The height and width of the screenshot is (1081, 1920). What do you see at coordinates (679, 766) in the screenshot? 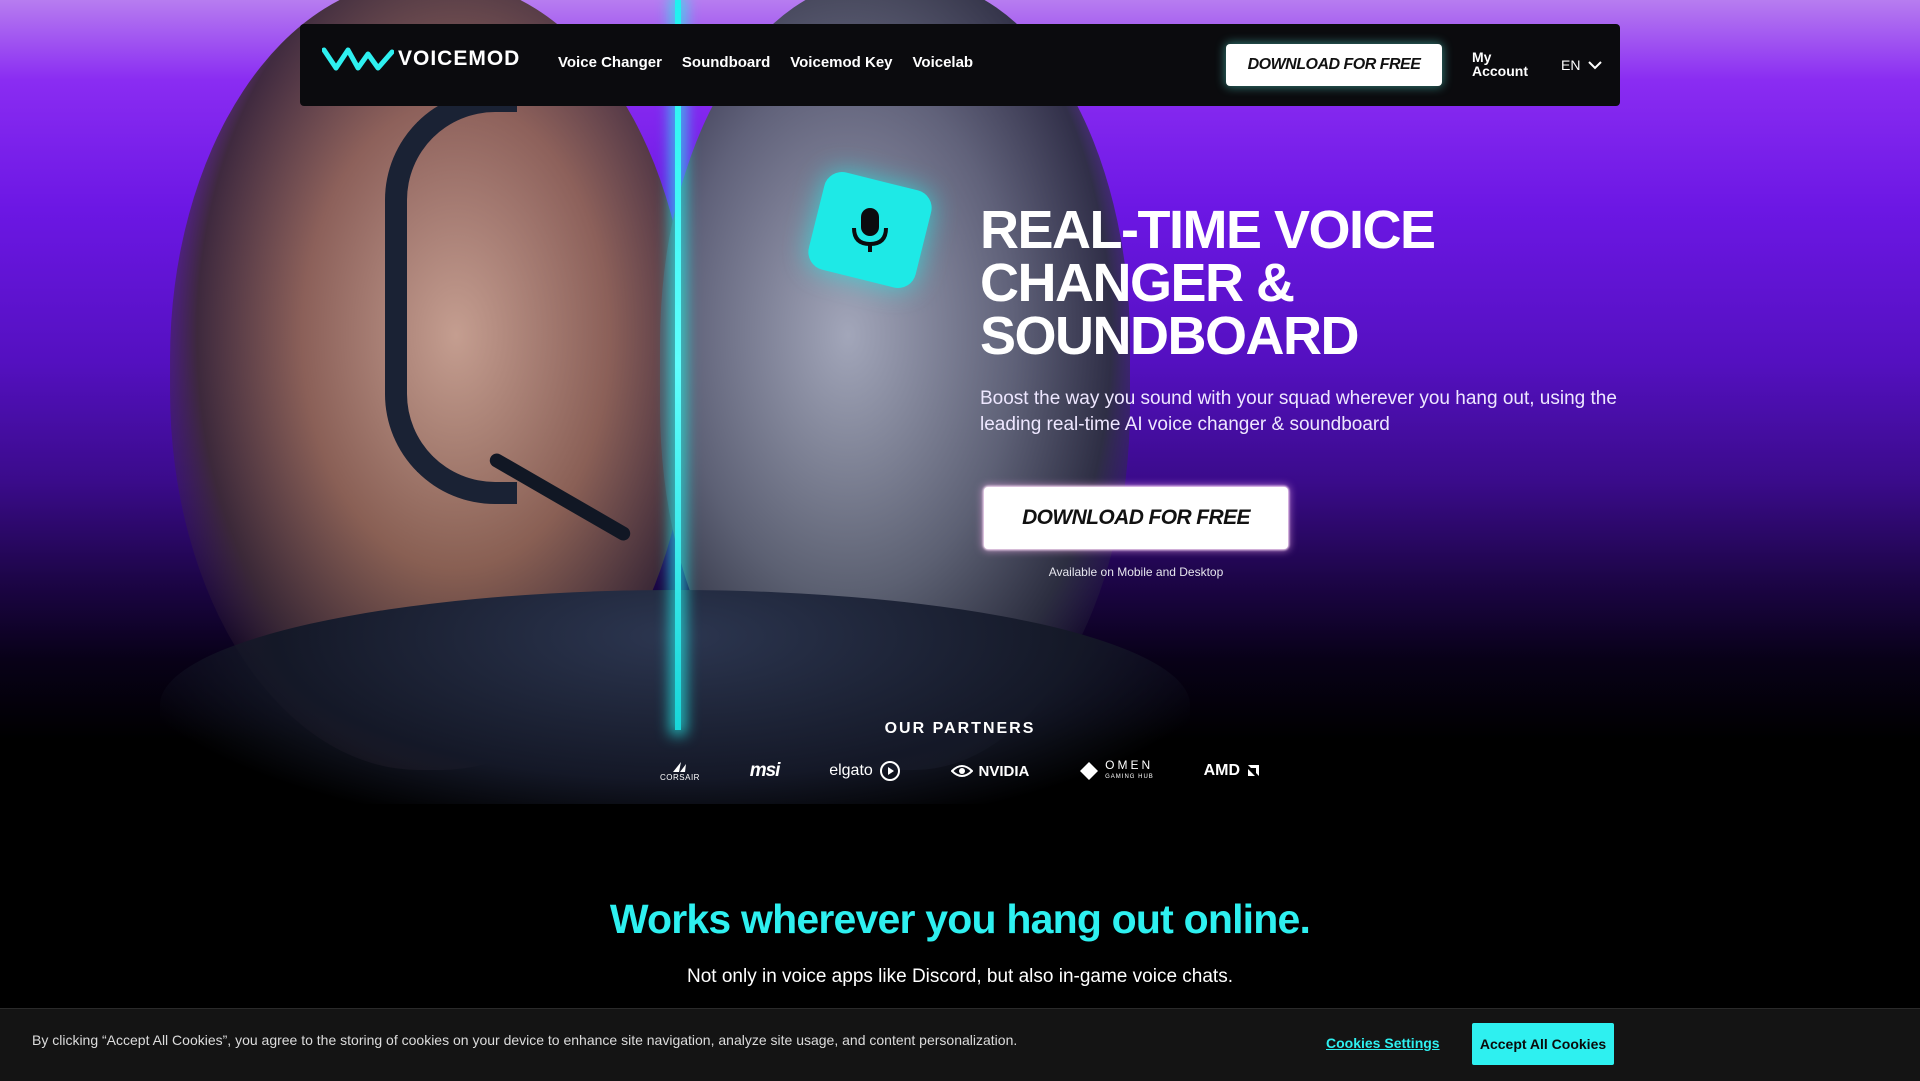
I see `corsair-sails-icon` at bounding box center [679, 766].